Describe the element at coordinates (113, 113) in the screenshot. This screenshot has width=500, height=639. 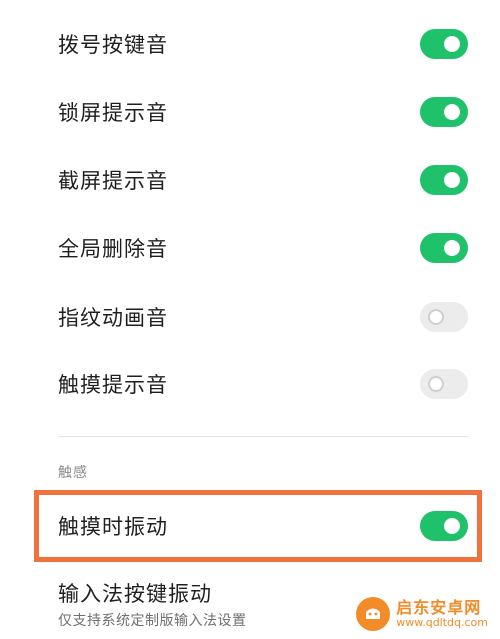
I see `setting-label: 锁屏提示音` at that location.